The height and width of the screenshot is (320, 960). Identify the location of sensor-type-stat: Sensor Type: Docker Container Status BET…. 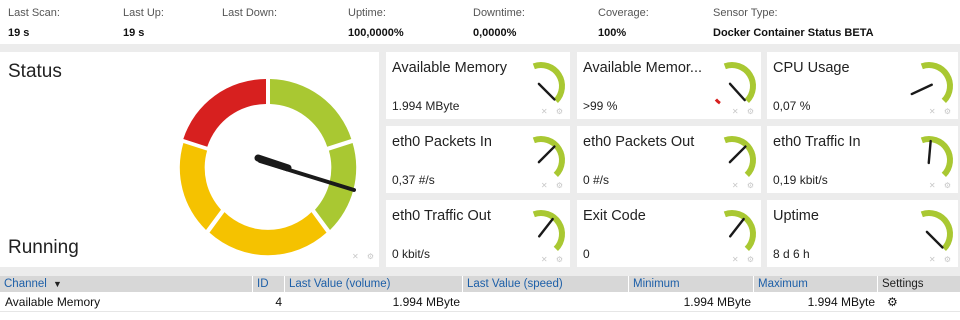
(793, 23).